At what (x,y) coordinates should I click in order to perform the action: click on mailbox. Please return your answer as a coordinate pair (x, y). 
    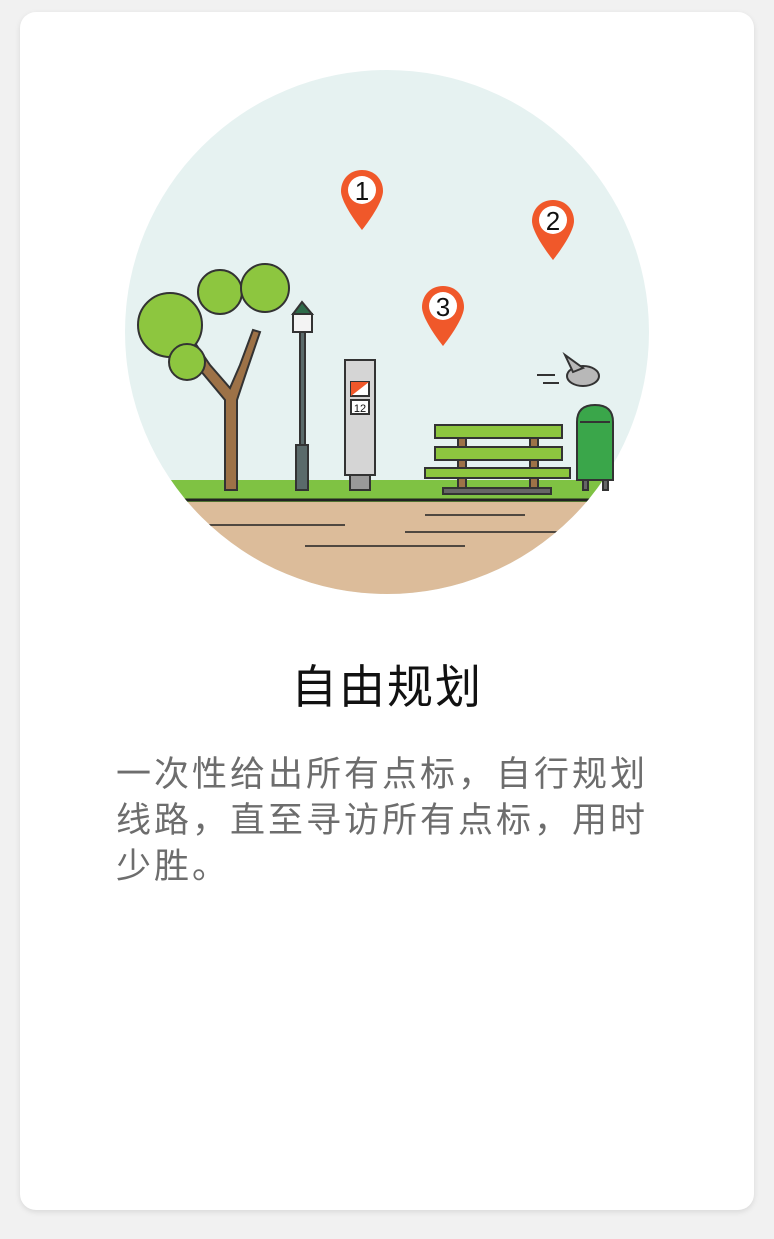
    Looking at the image, I should click on (595, 447).